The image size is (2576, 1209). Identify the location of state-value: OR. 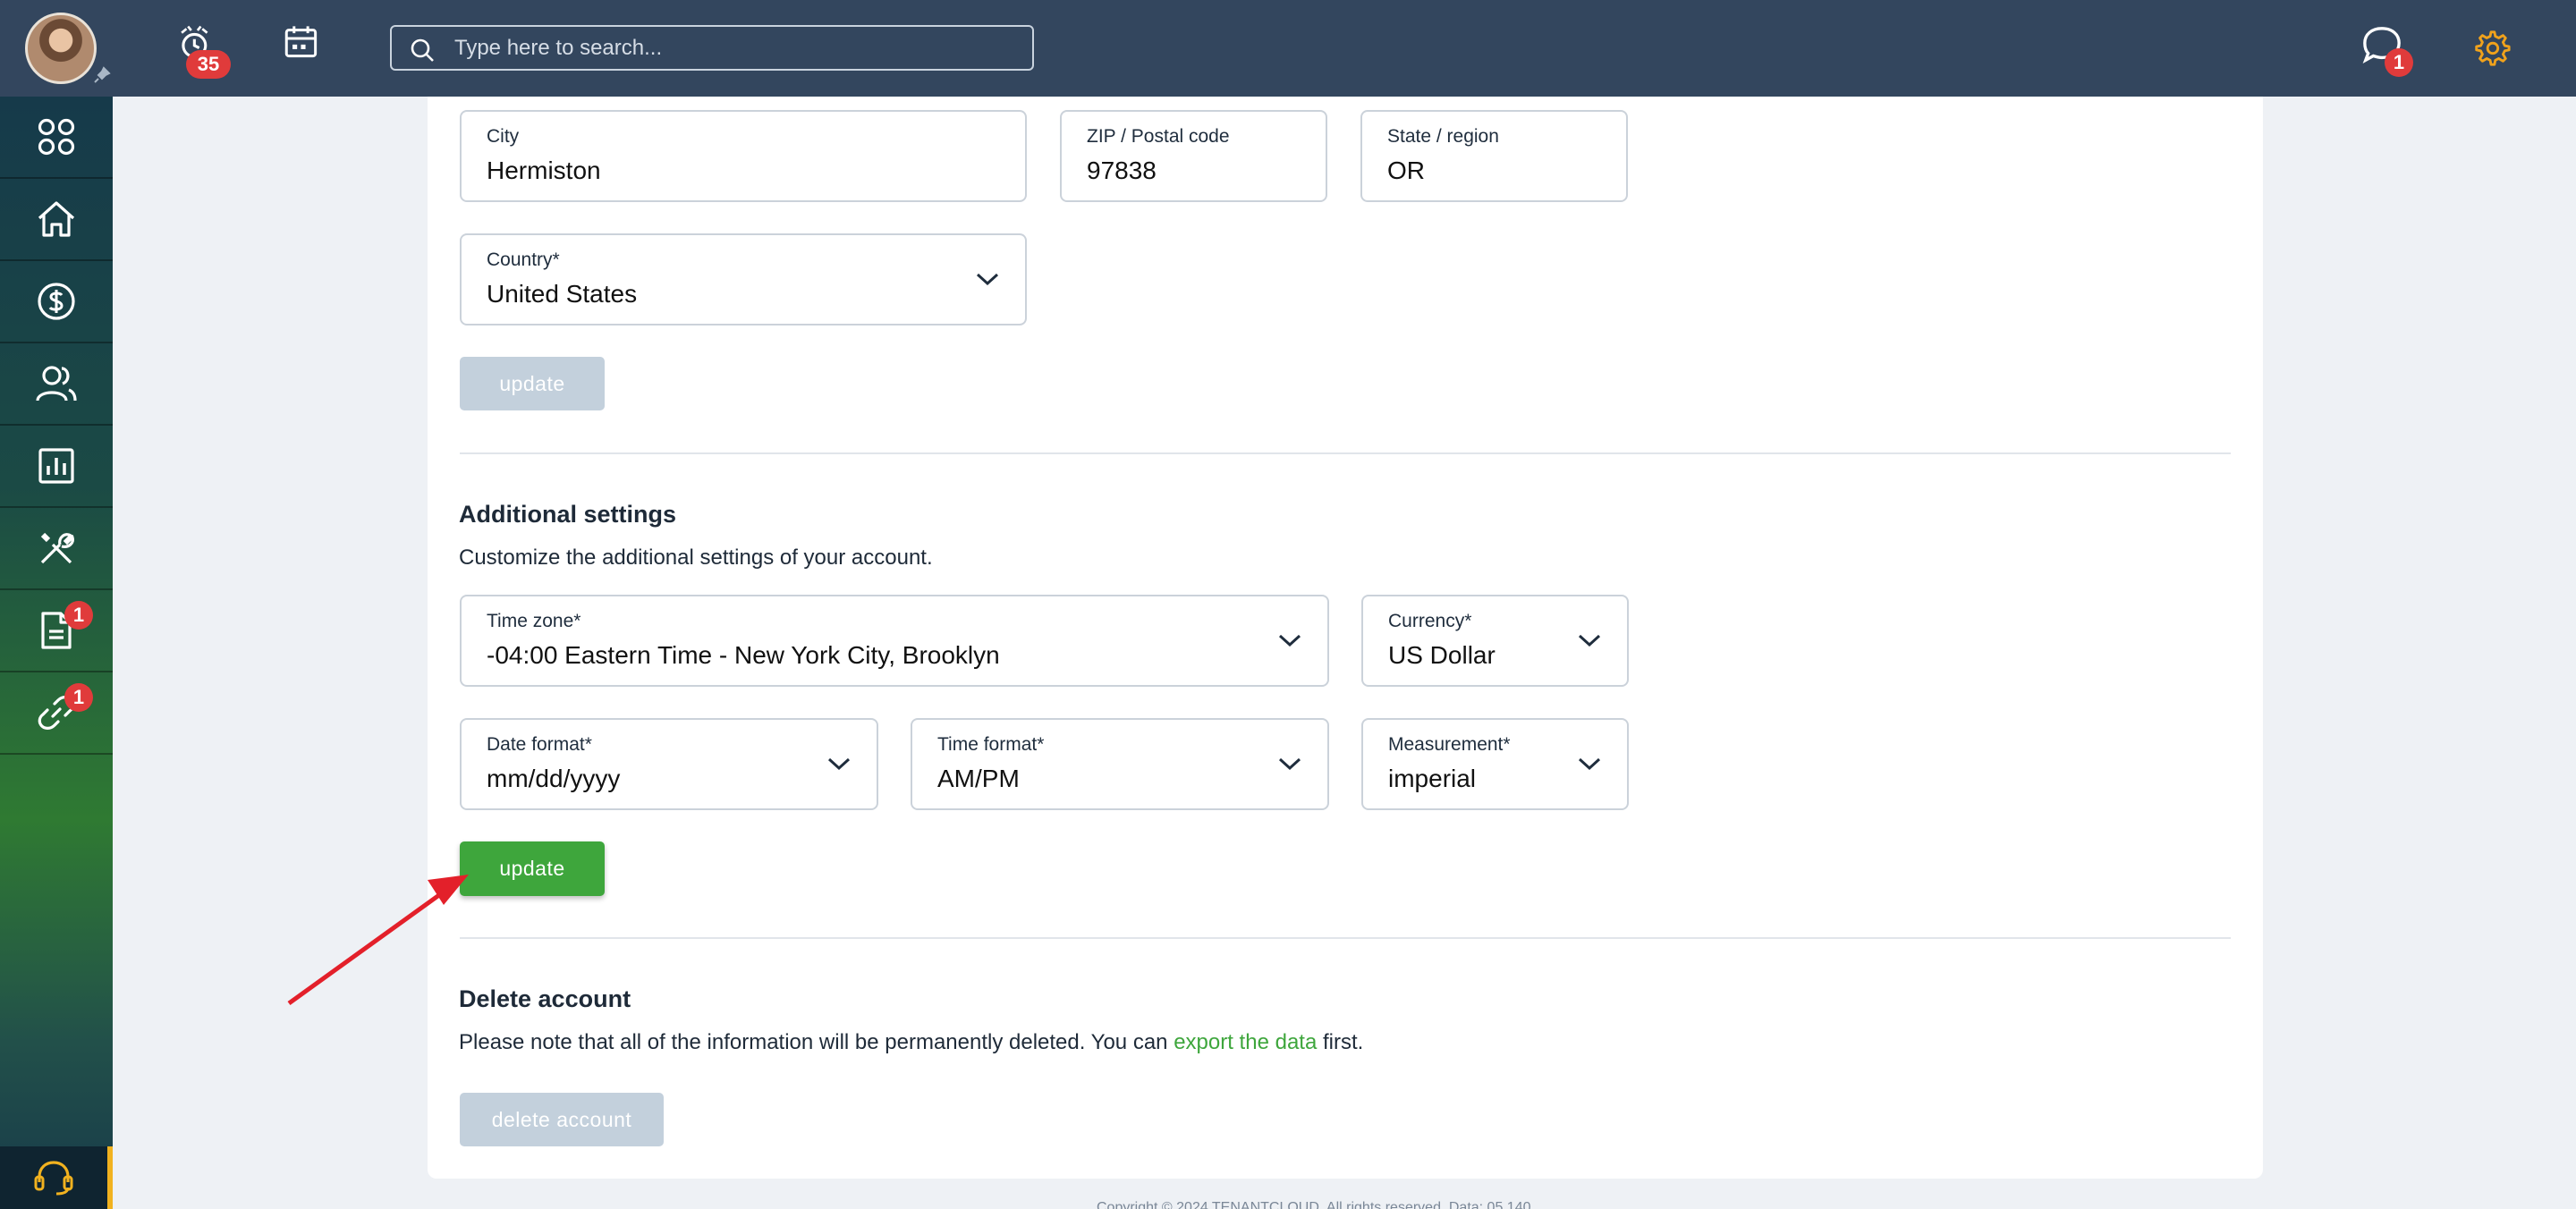
(1406, 170).